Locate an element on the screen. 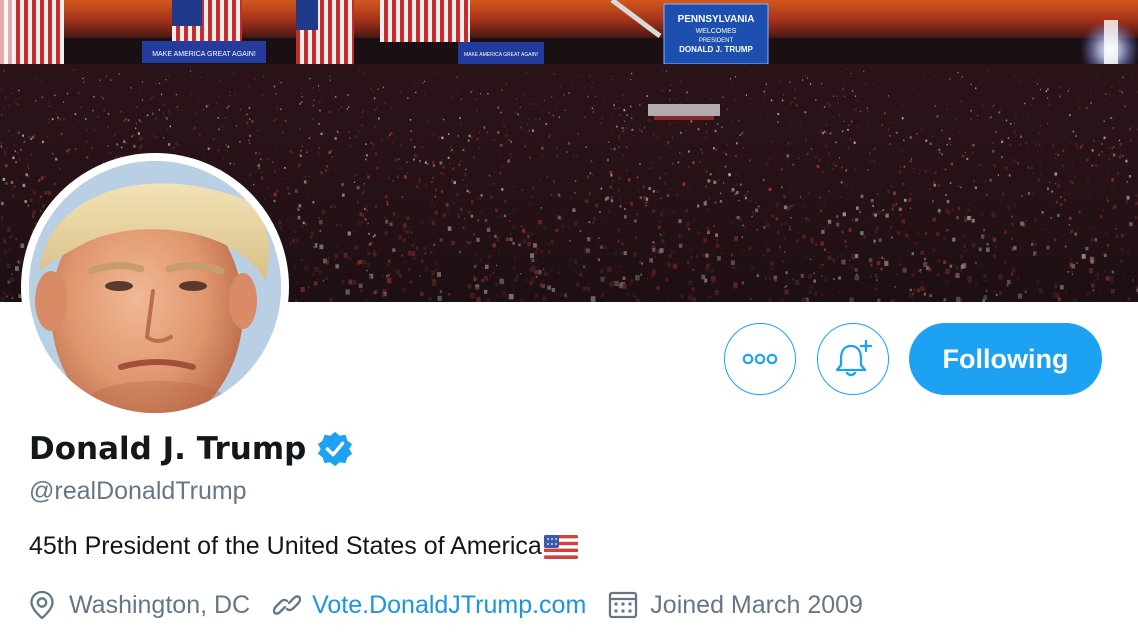  following-button: Following is located at coordinates (1005, 359).